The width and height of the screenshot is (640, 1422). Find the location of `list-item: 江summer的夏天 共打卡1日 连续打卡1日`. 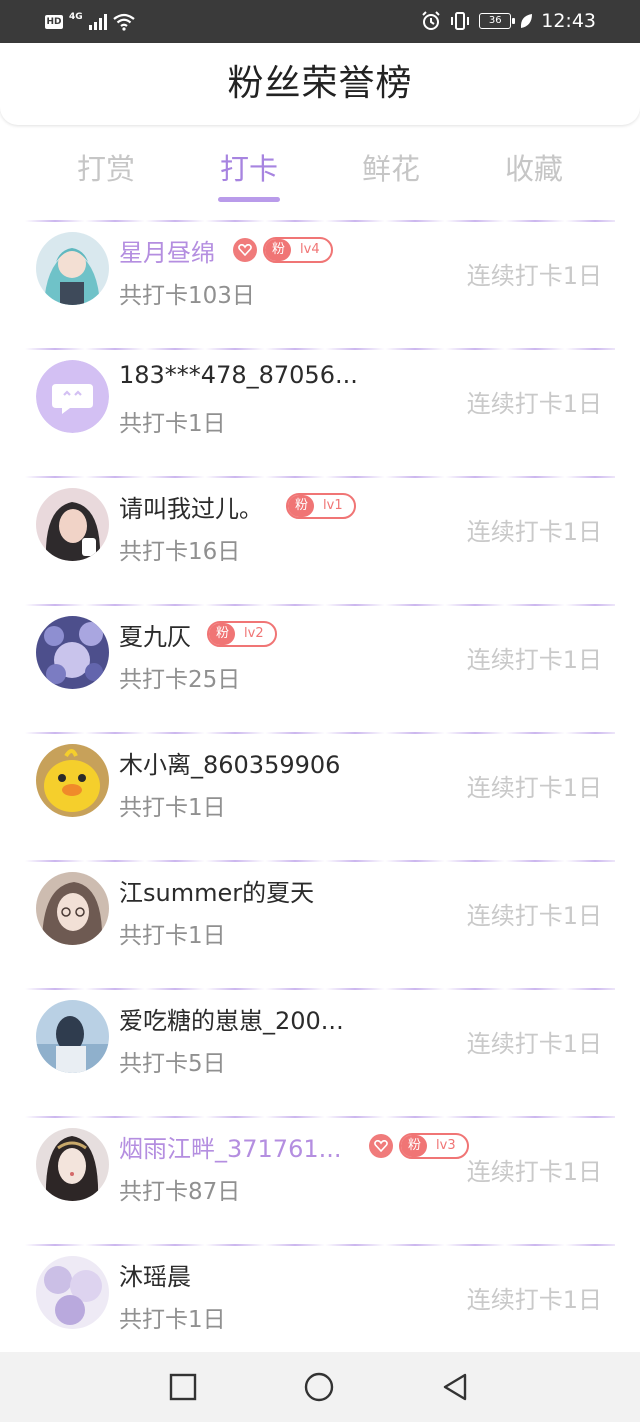

list-item: 江summer的夏天 共打卡1日 连续打卡1日 is located at coordinates (320, 924).